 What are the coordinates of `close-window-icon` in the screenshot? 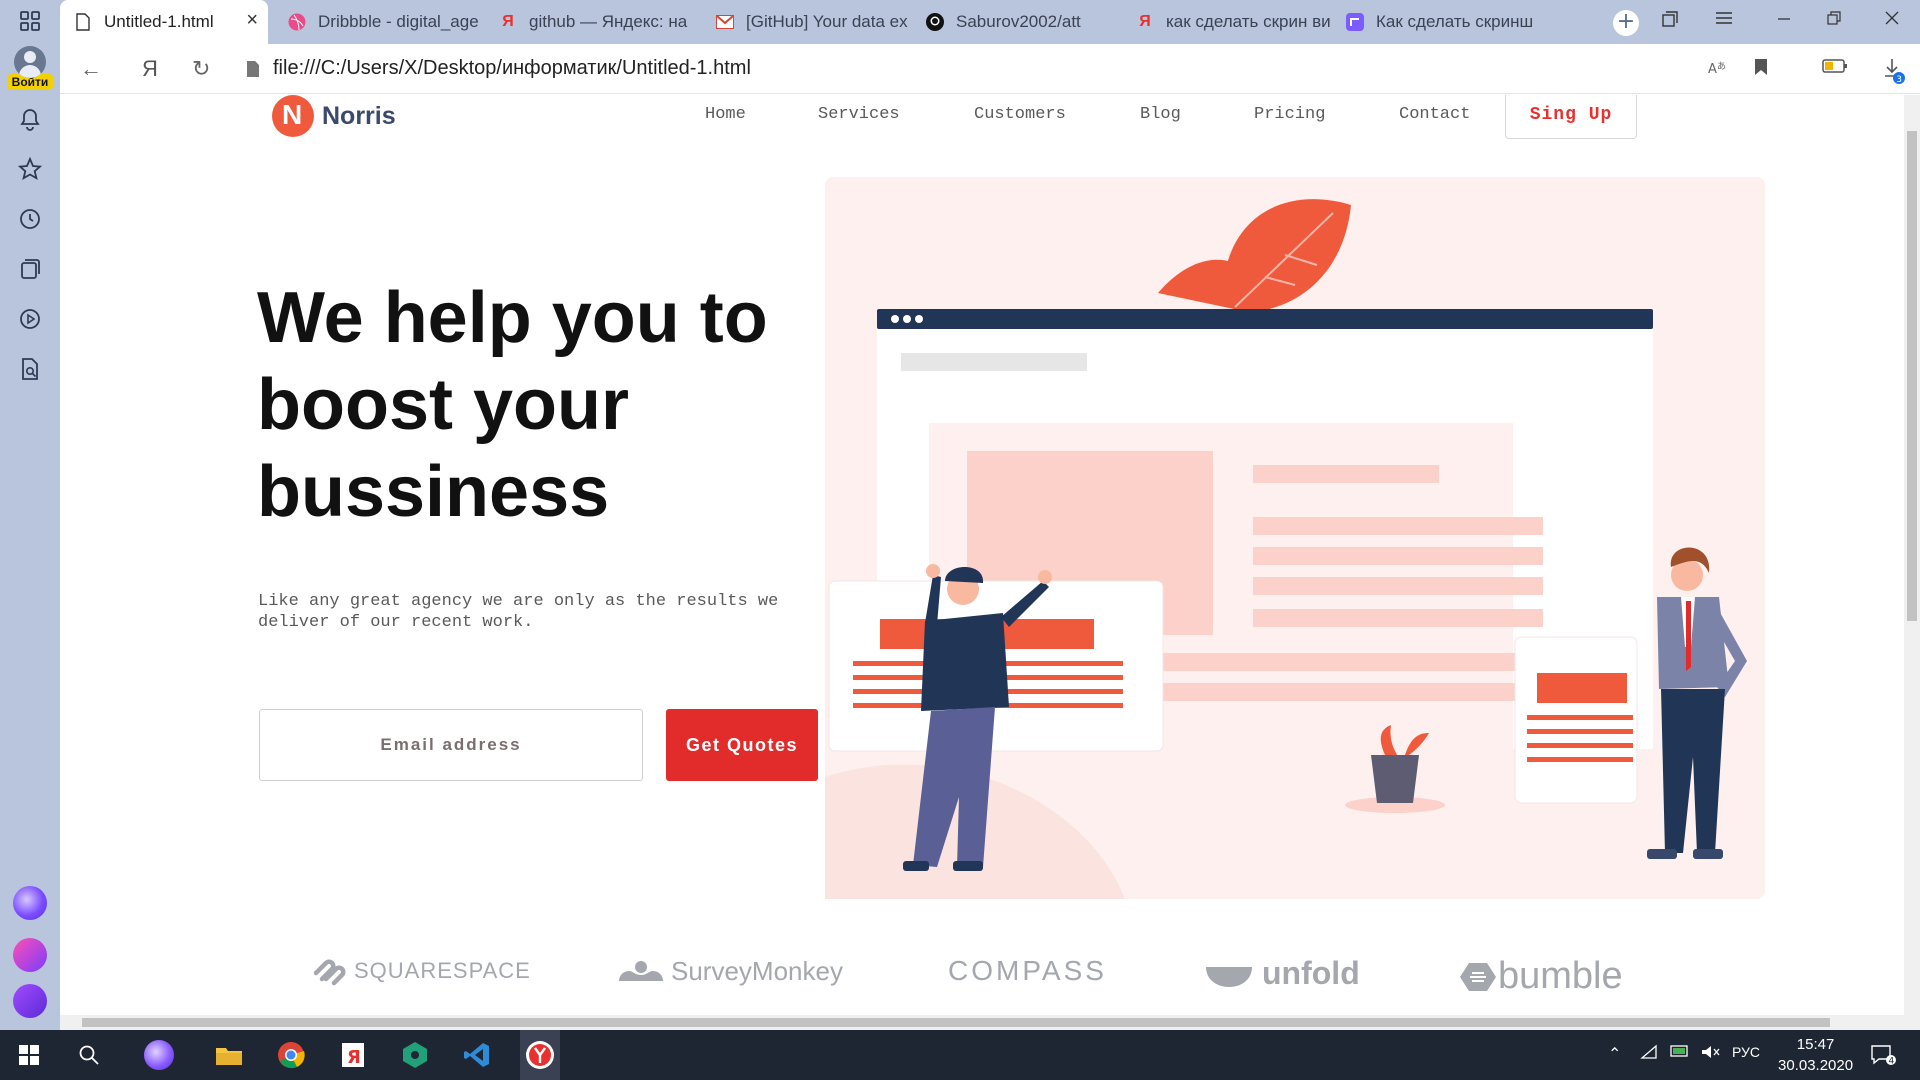 It's located at (1892, 20).